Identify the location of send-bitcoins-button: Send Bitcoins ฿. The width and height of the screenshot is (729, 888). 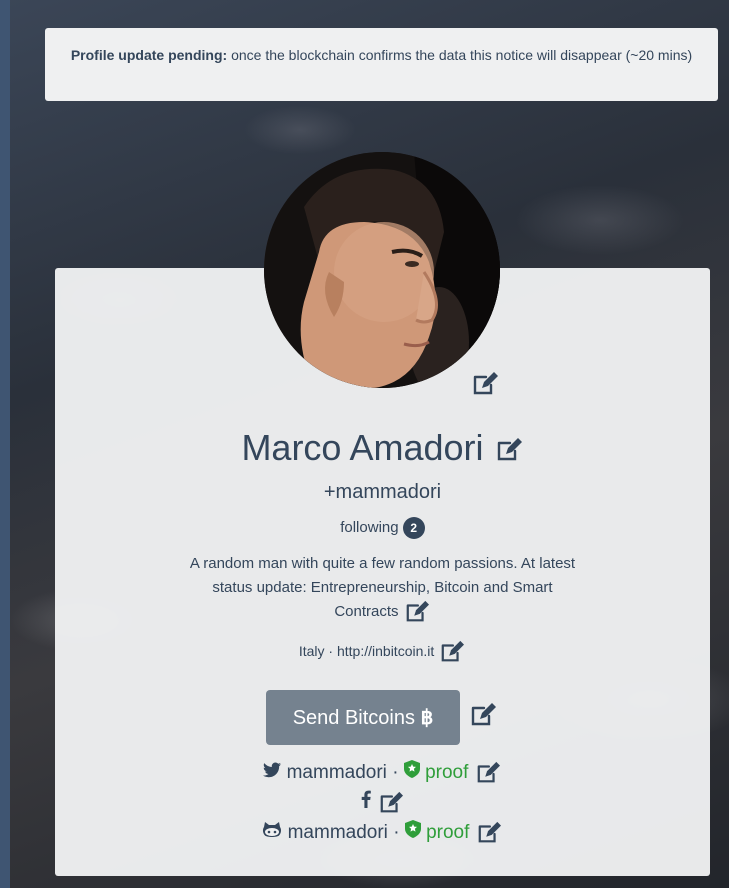
(363, 717).